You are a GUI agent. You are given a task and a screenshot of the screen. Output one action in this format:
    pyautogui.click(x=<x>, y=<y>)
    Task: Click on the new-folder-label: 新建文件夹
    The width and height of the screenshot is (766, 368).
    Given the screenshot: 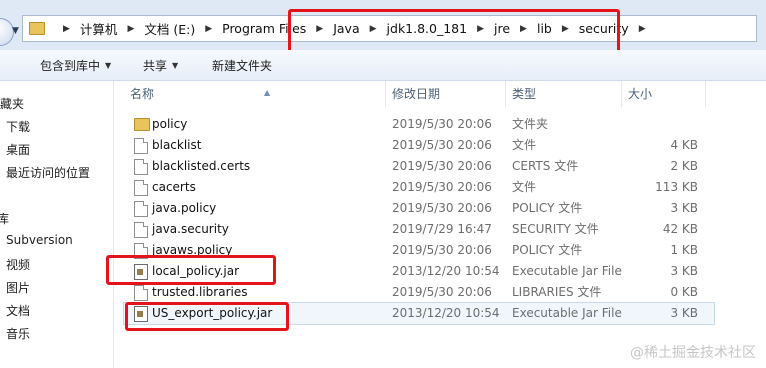 What is the action you would take?
    pyautogui.click(x=242, y=65)
    